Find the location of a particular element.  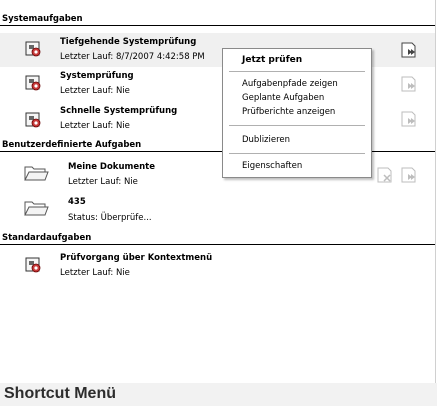

section-header-standard: Standardaufgaben is located at coordinates (217, 238).